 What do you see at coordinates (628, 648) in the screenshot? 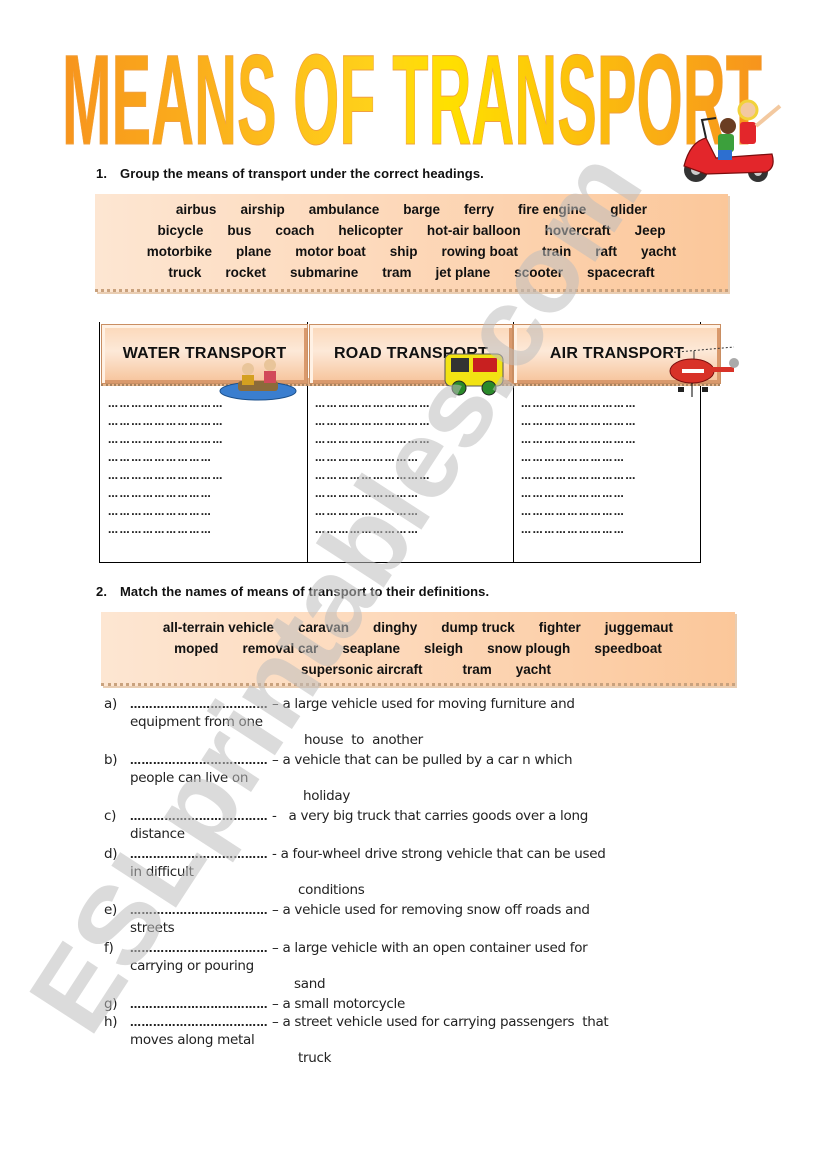
I see `word-bank-item: speedboat` at bounding box center [628, 648].